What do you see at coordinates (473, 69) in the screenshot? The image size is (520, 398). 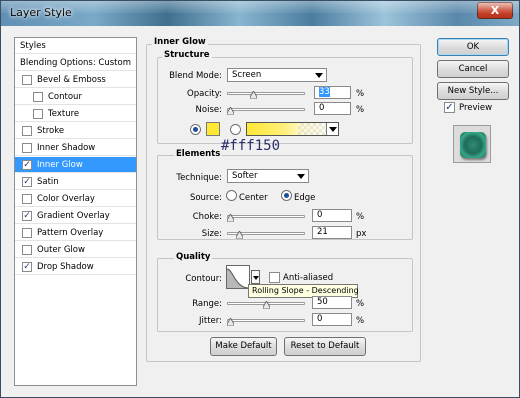 I see `cancel-button: Cancel` at bounding box center [473, 69].